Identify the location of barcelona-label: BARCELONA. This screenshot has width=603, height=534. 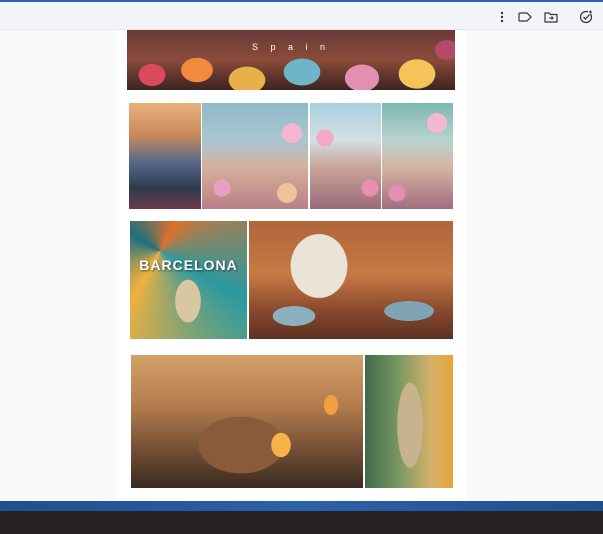
(188, 265).